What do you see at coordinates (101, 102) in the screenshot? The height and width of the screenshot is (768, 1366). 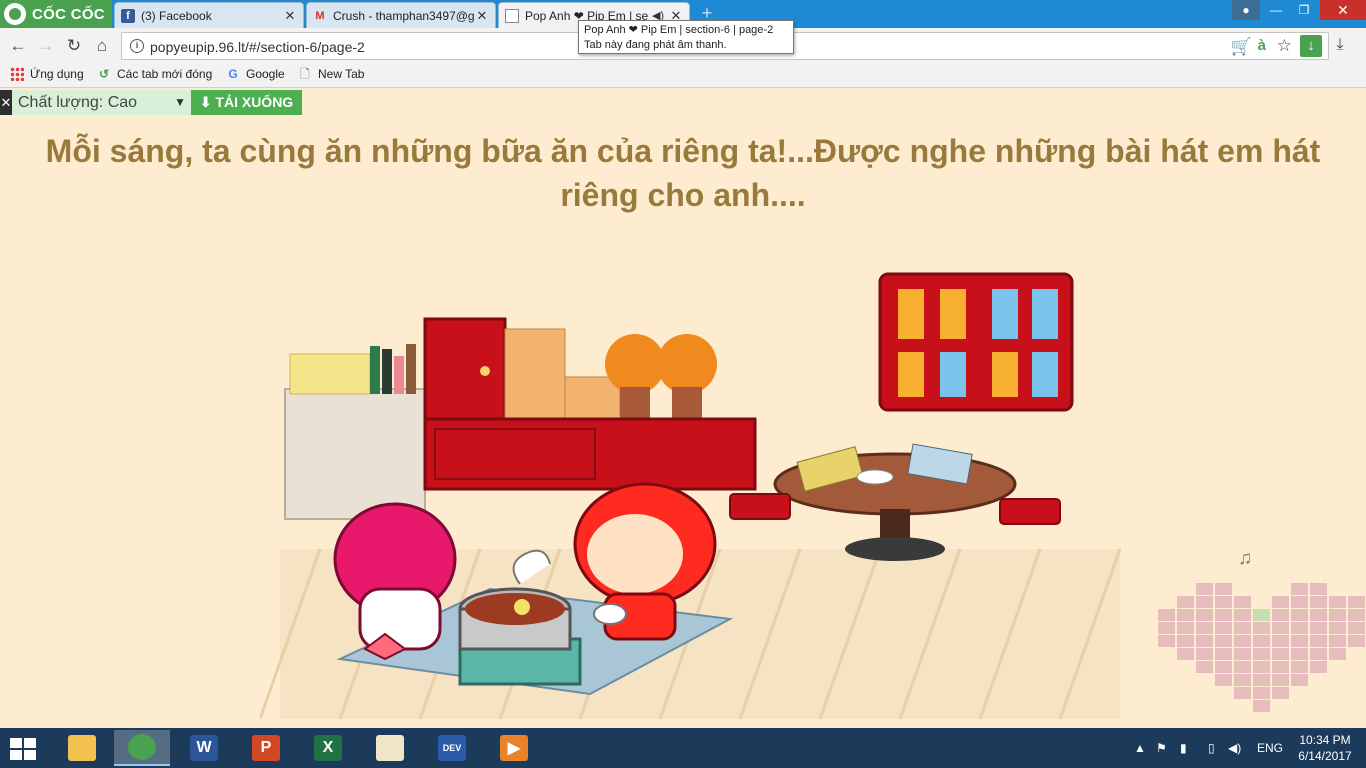 I see `quality-select: Chất lượng: Cao ▼` at bounding box center [101, 102].